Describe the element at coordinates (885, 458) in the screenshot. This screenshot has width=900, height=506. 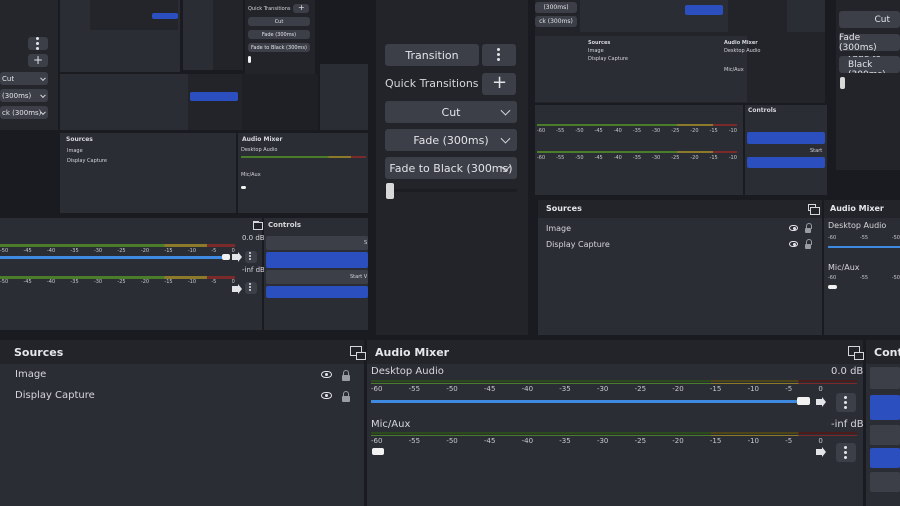
I see `controls-virtual-camera` at that location.